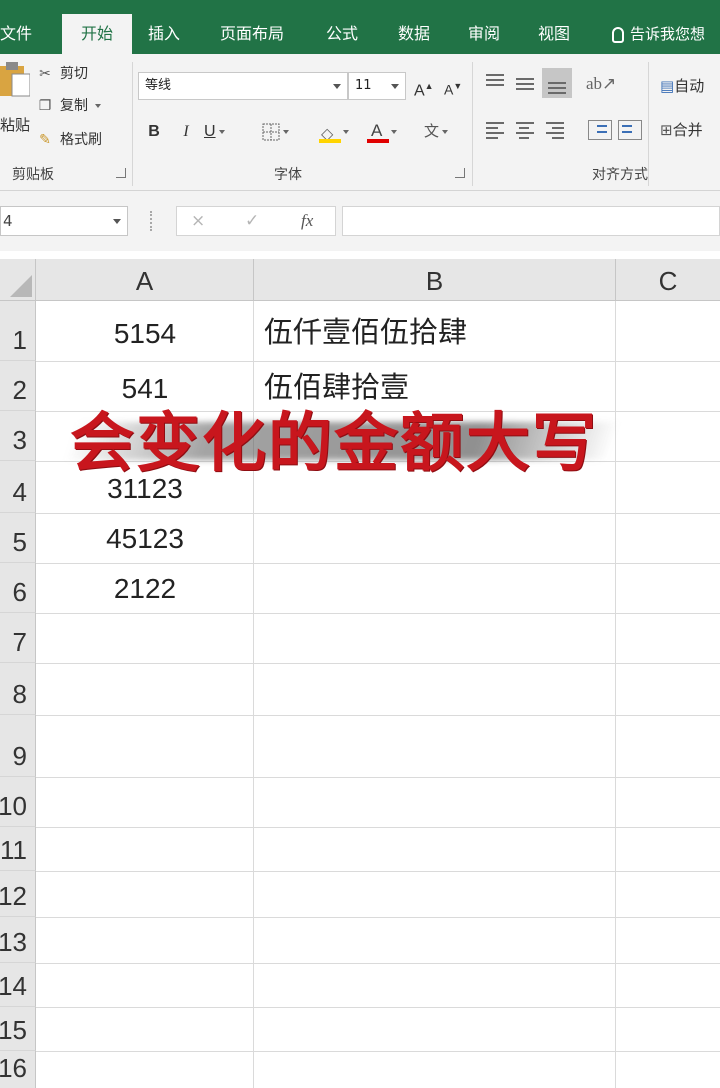 This screenshot has height=1088, width=720. What do you see at coordinates (531, 221) in the screenshot?
I see `formula-input` at bounding box center [531, 221].